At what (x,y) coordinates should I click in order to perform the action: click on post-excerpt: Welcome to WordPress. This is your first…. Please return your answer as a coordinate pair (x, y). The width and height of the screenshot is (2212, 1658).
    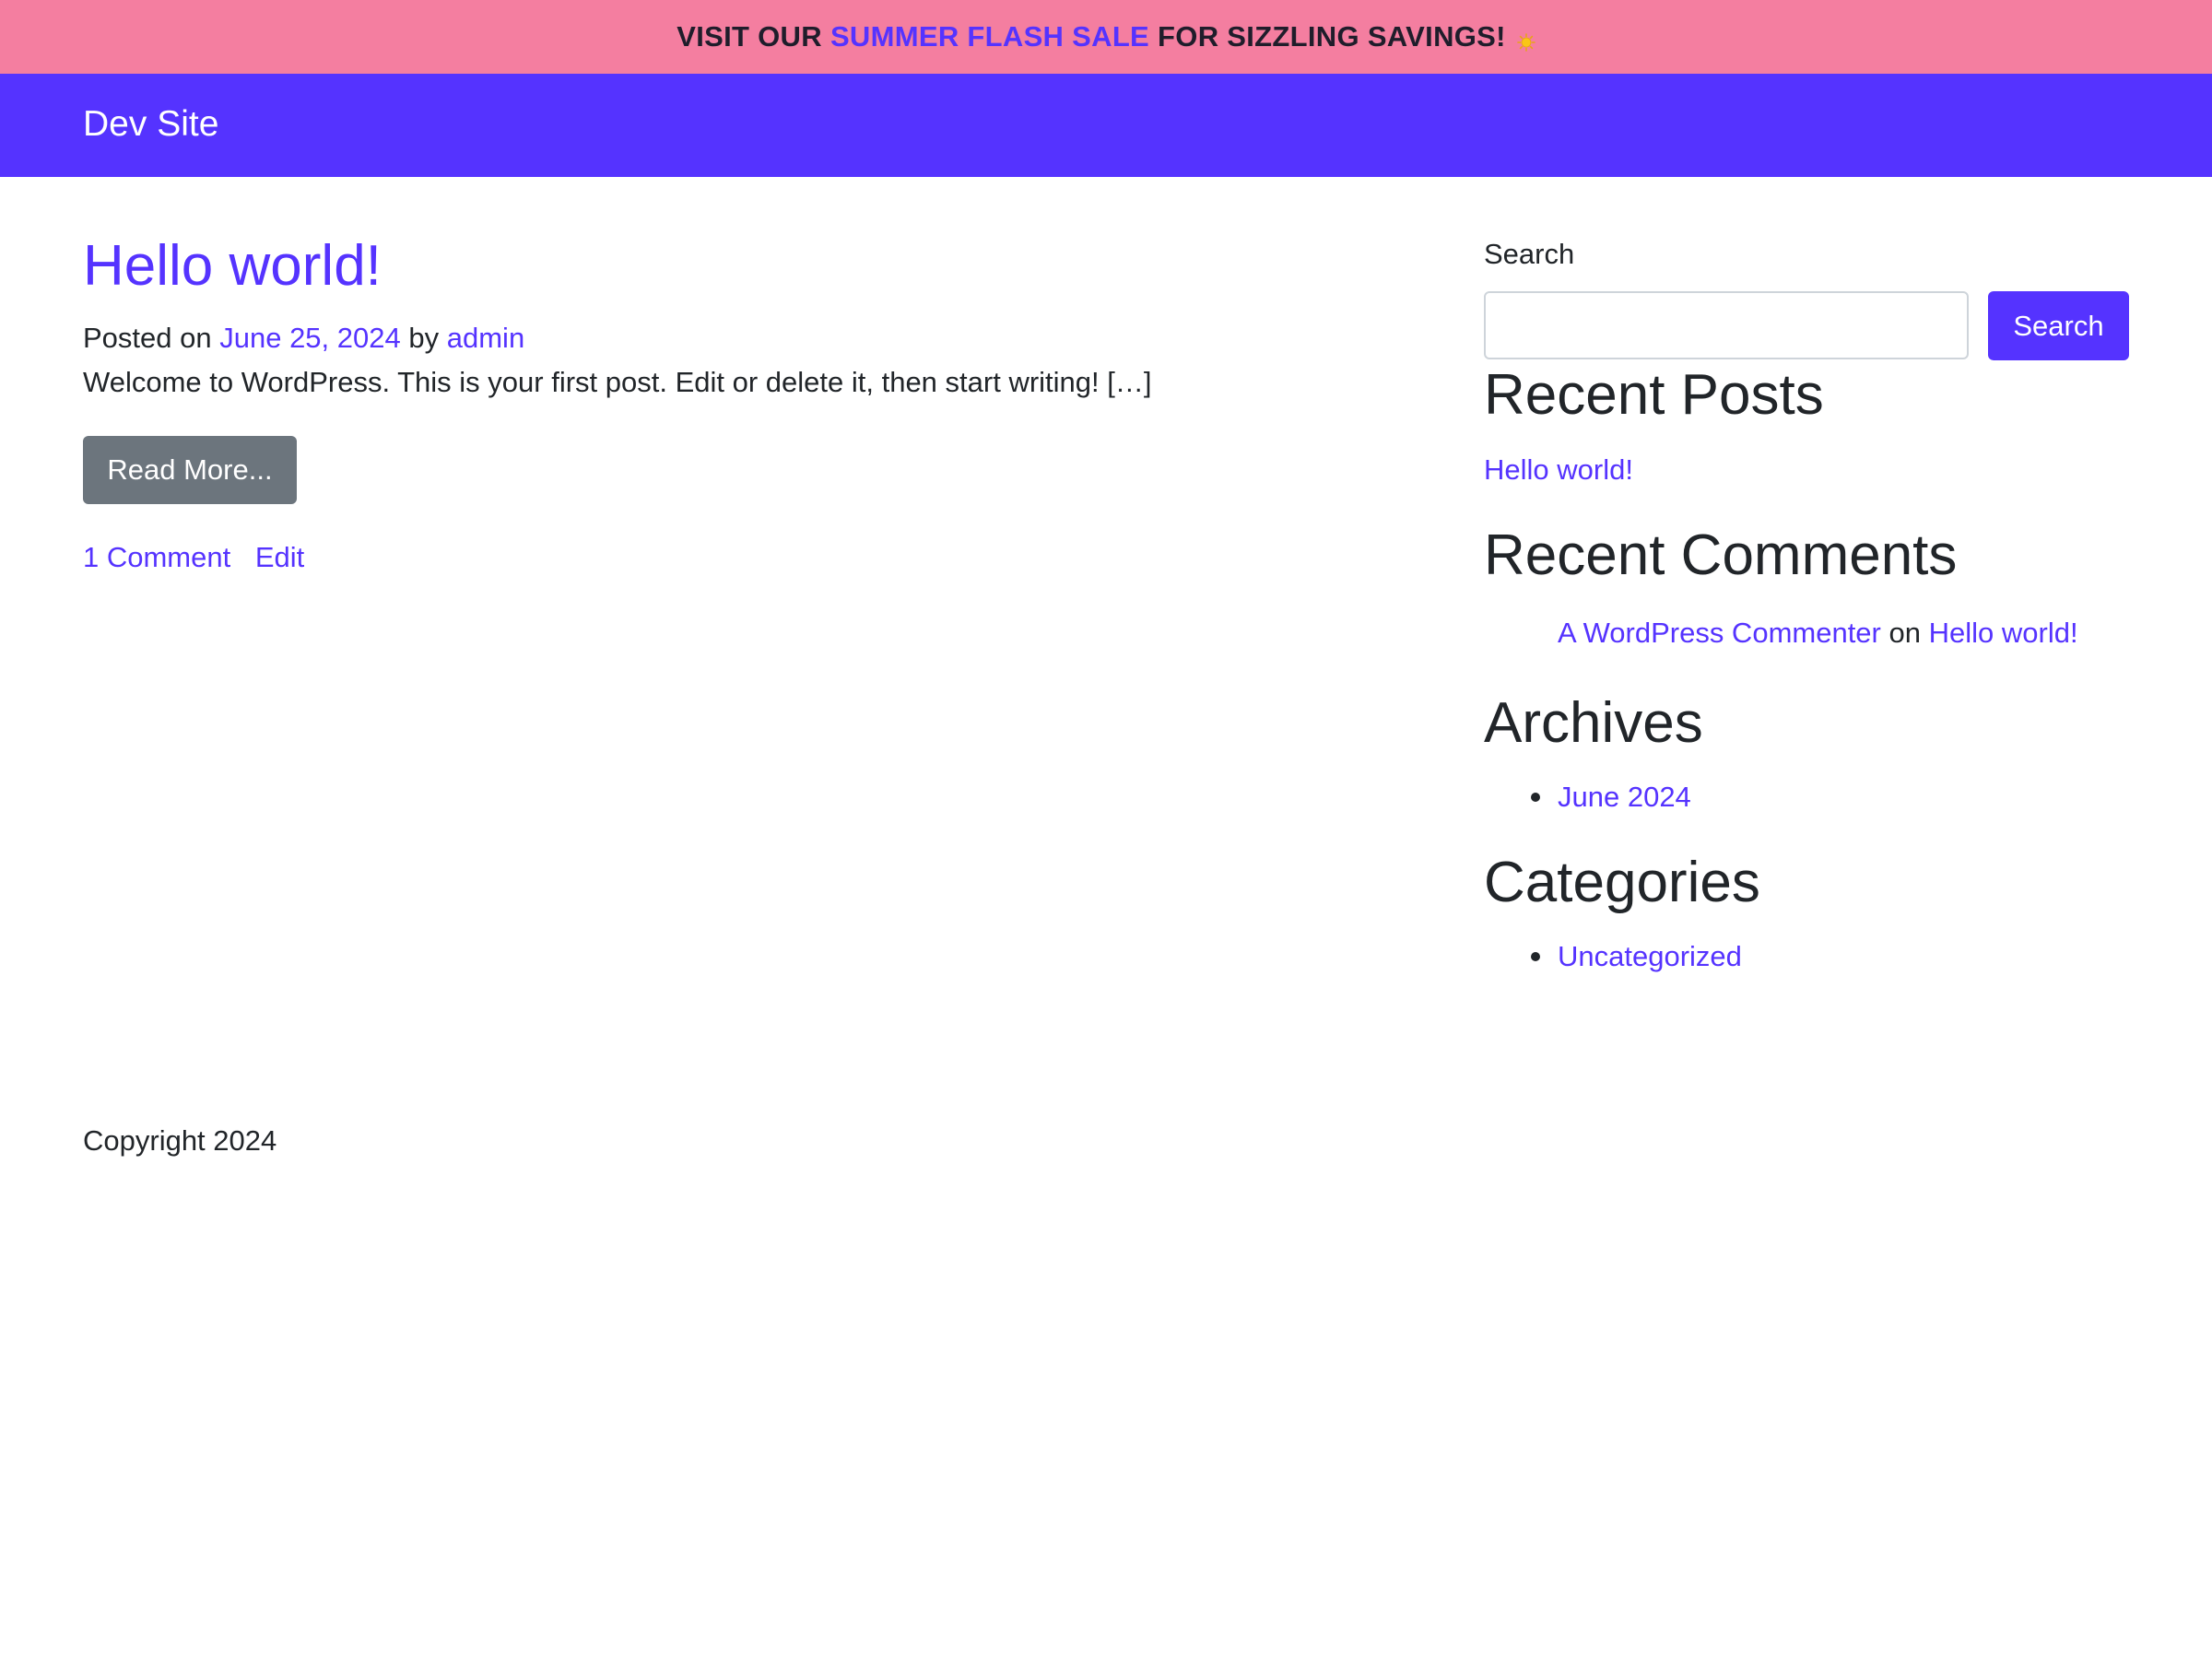
    Looking at the image, I should click on (617, 382).